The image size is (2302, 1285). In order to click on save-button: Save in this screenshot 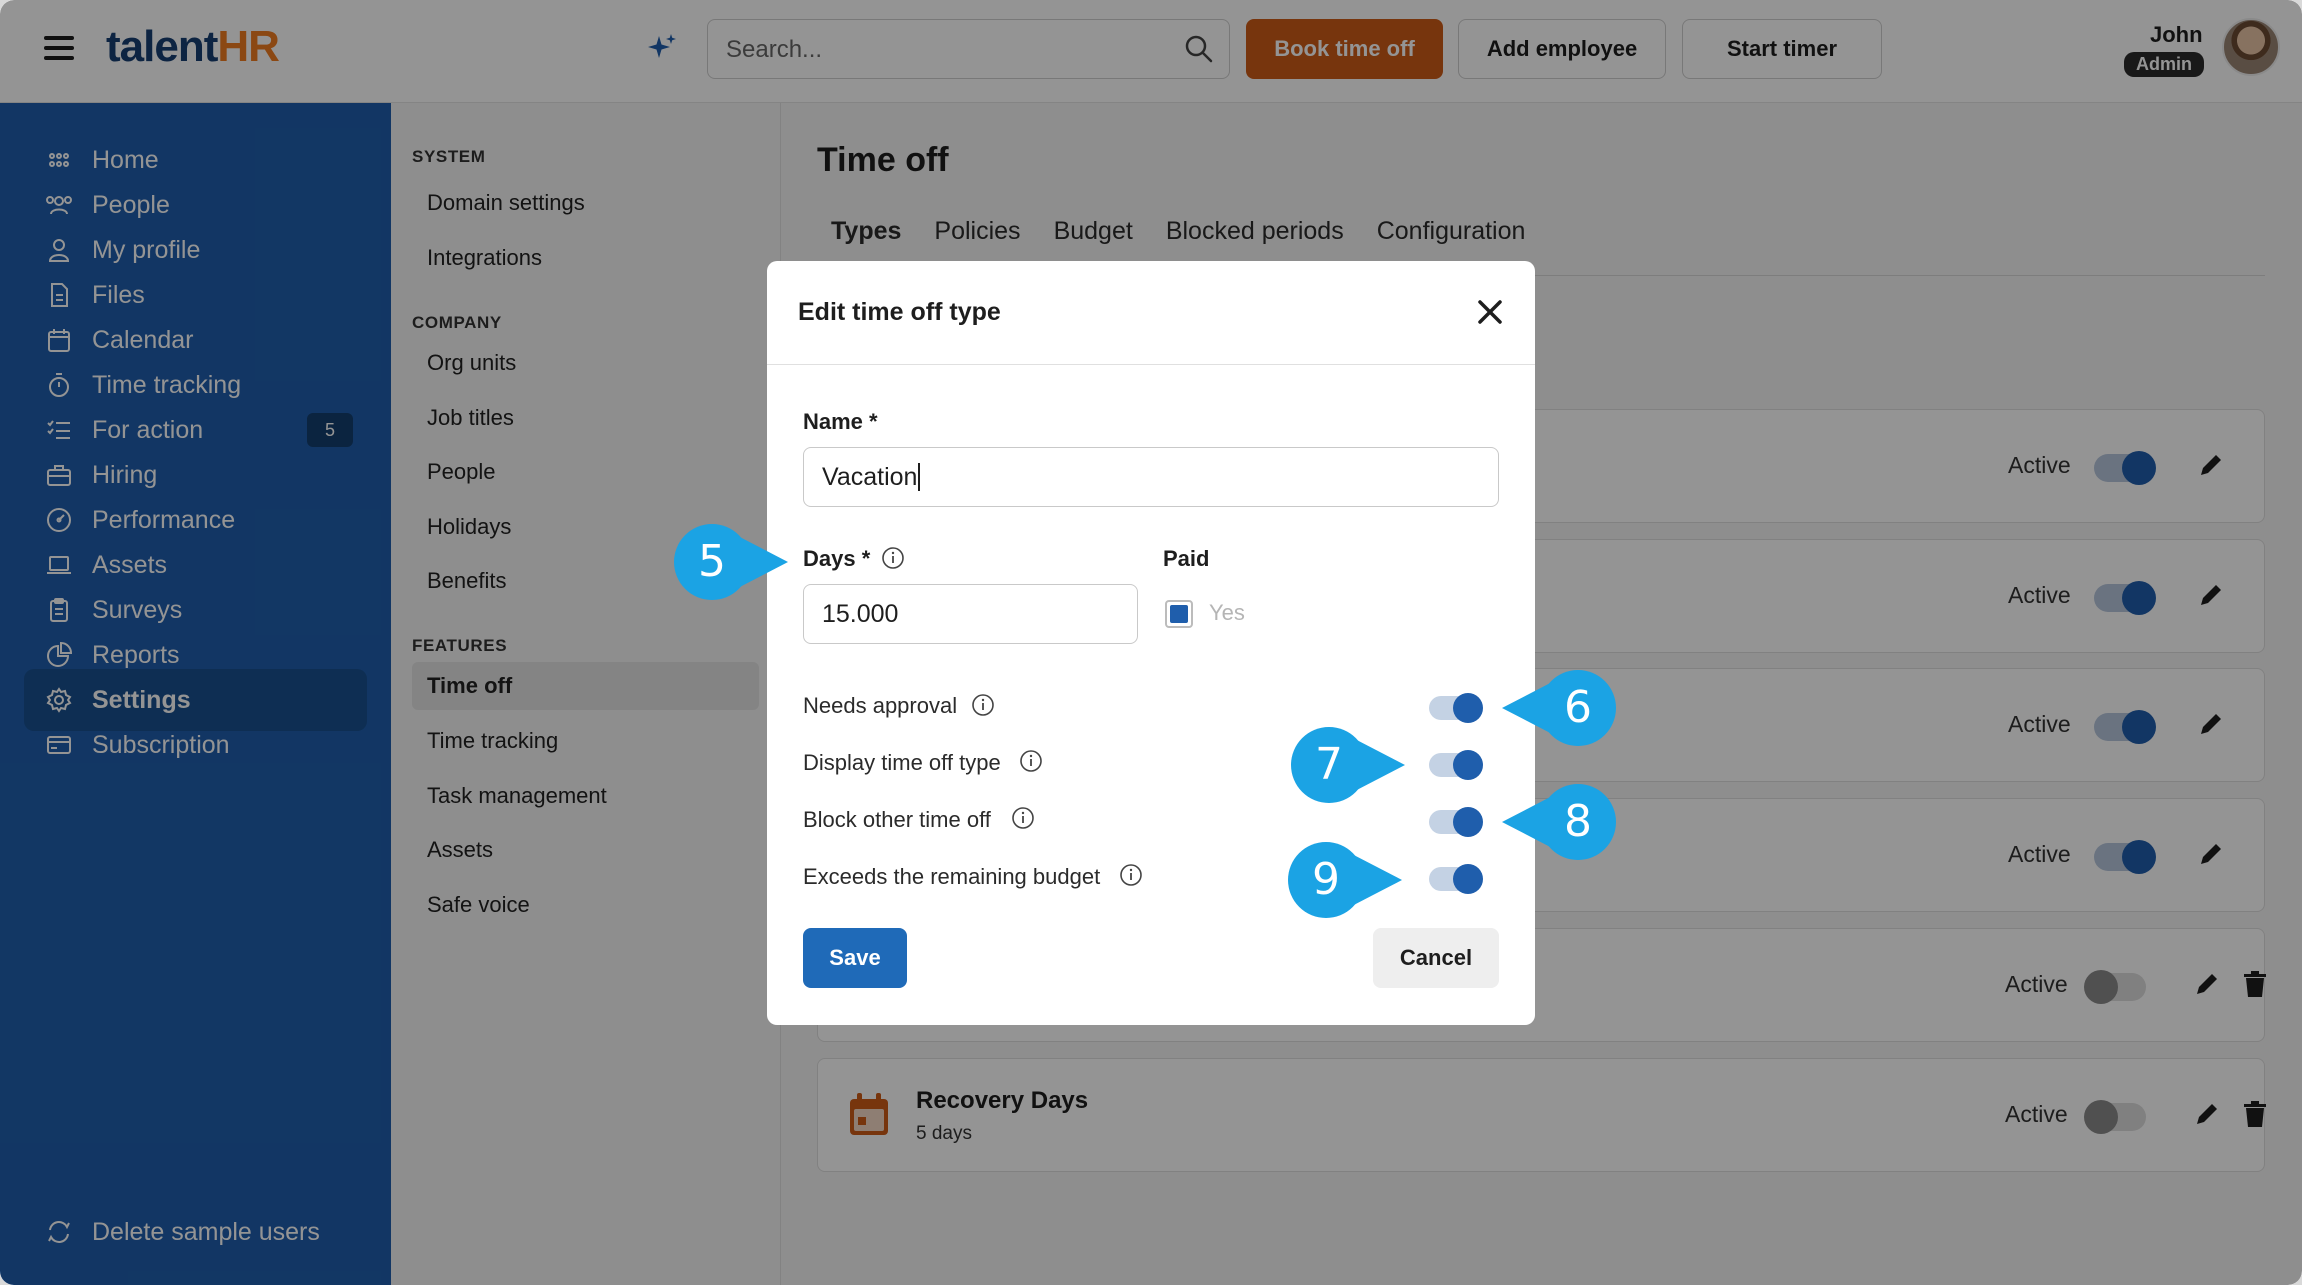, I will do `click(855, 958)`.